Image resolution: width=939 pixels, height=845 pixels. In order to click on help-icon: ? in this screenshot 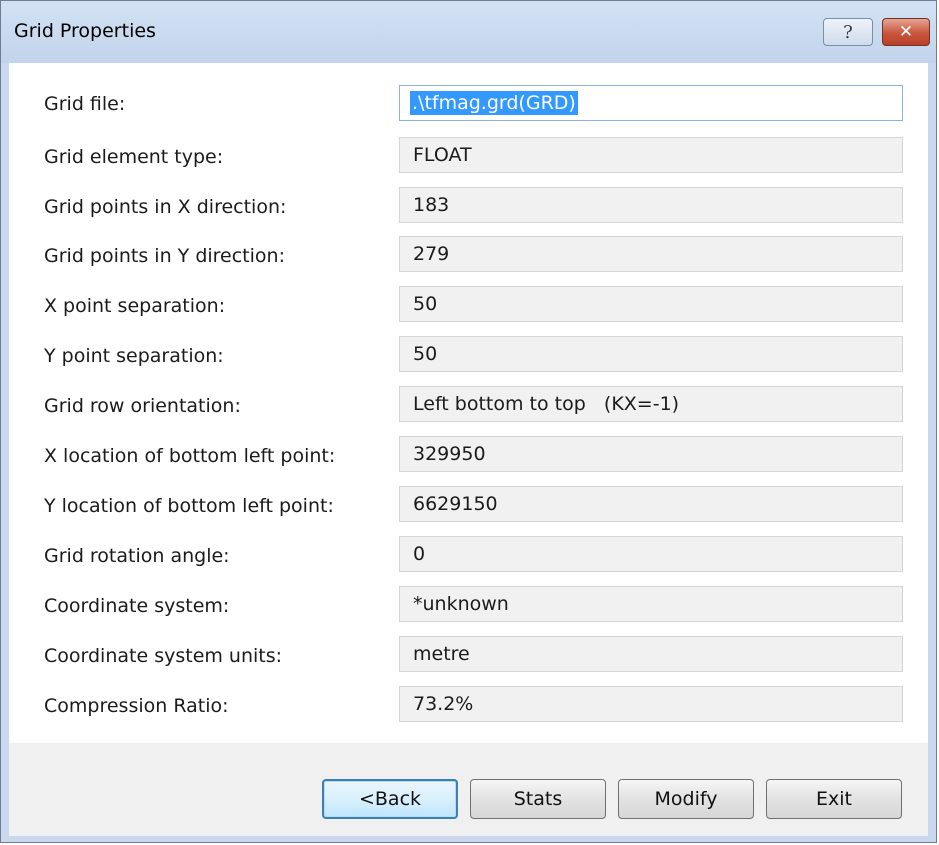, I will do `click(848, 32)`.